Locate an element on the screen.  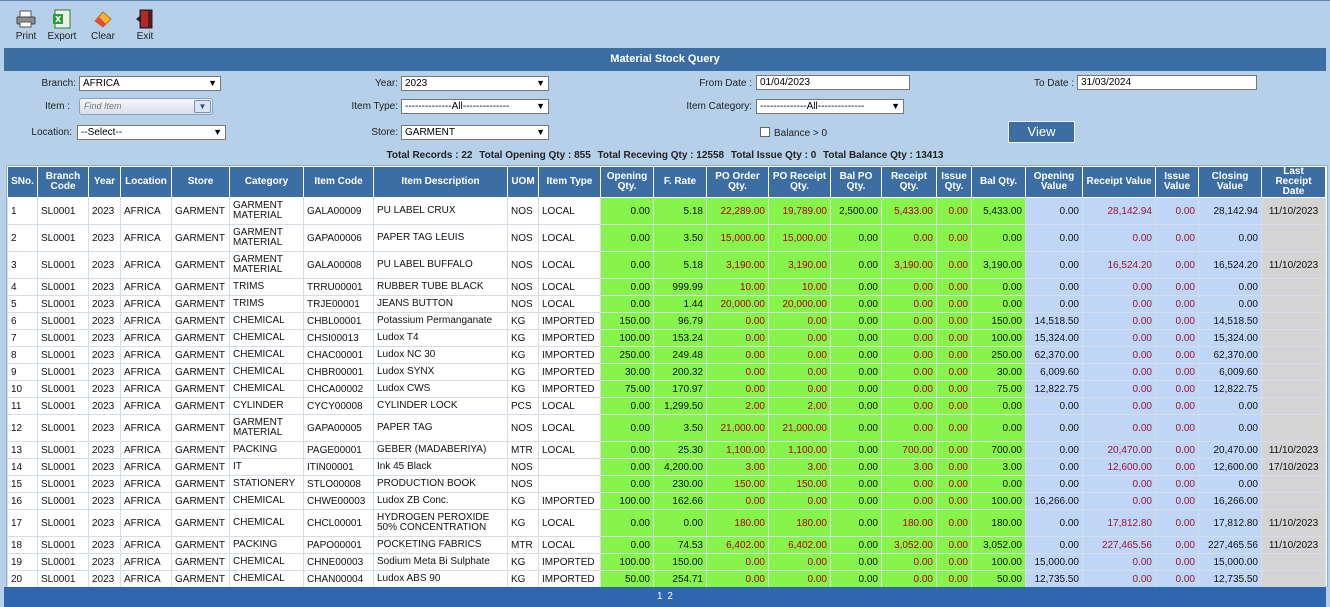
item-search-input: Find Item ▼ is located at coordinates (146, 106).